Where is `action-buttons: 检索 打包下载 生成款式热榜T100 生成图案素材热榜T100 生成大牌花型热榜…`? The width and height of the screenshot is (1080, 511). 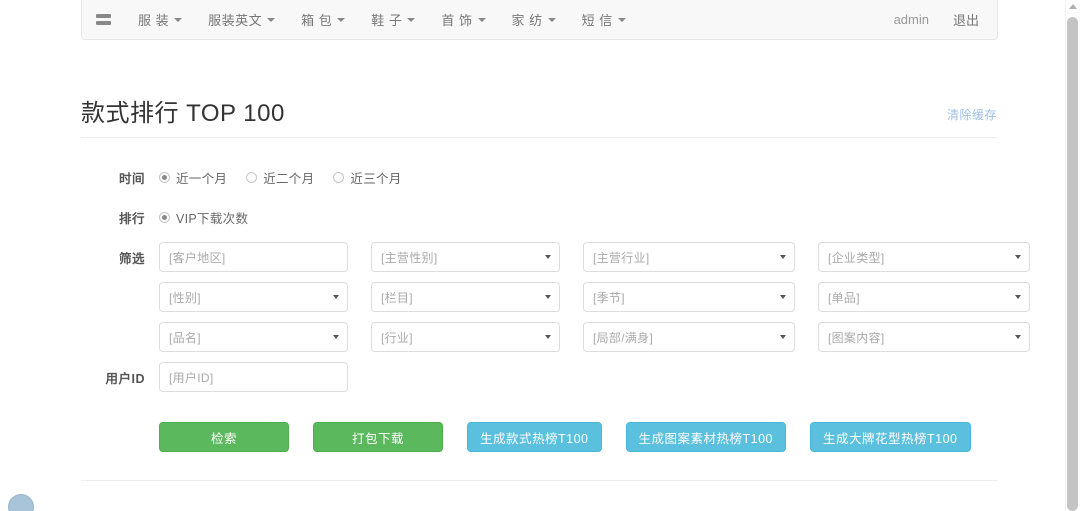 action-buttons: 检索 打包下载 生成款式热榜T100 生成图案素材热榜T100 生成大牌花型热榜… is located at coordinates (565, 437).